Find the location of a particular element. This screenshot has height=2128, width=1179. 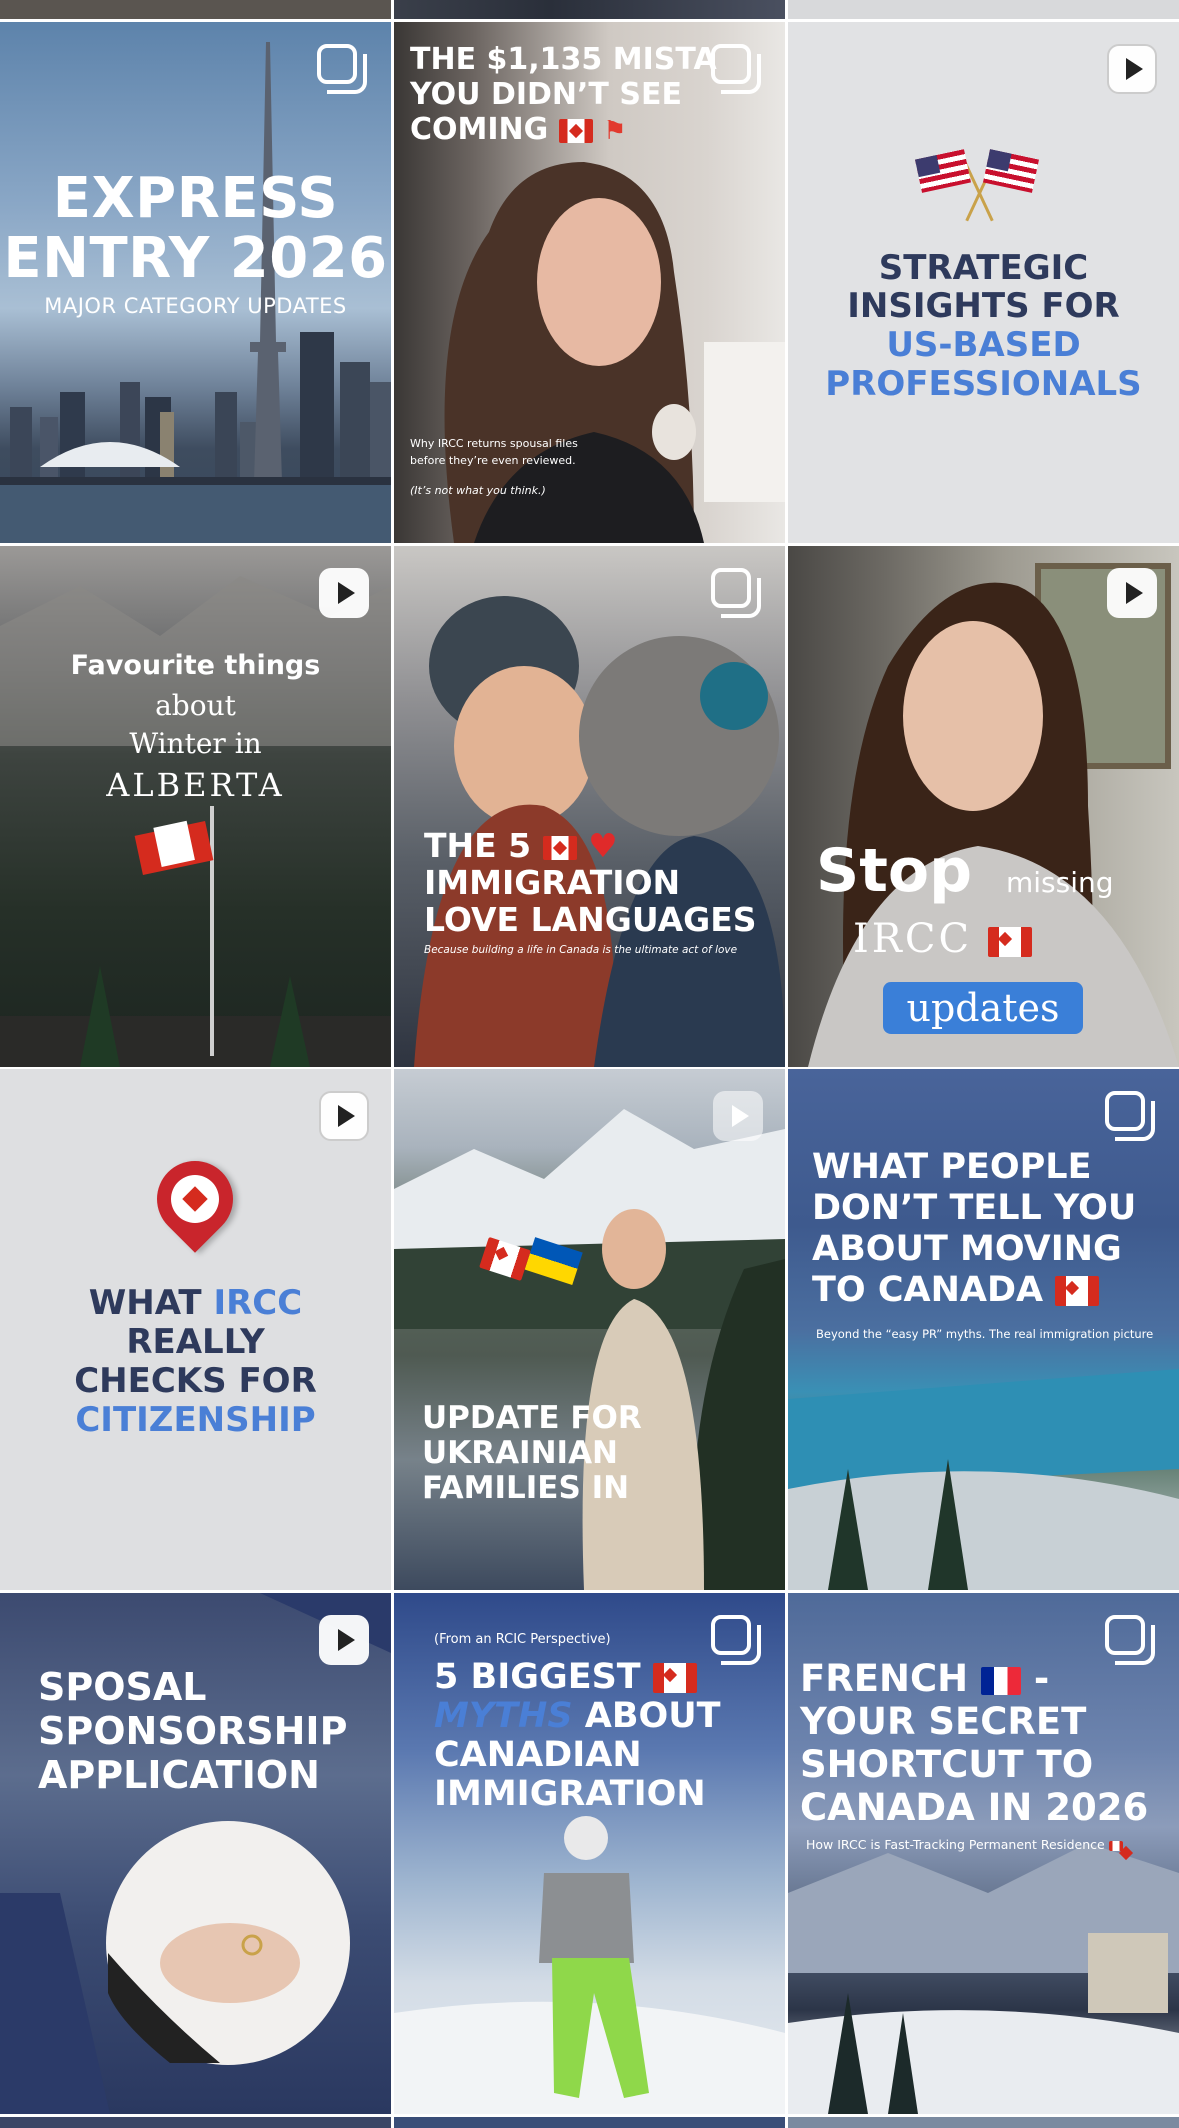

tile-title-line1: UPDATE FOR is located at coordinates (532, 1418).